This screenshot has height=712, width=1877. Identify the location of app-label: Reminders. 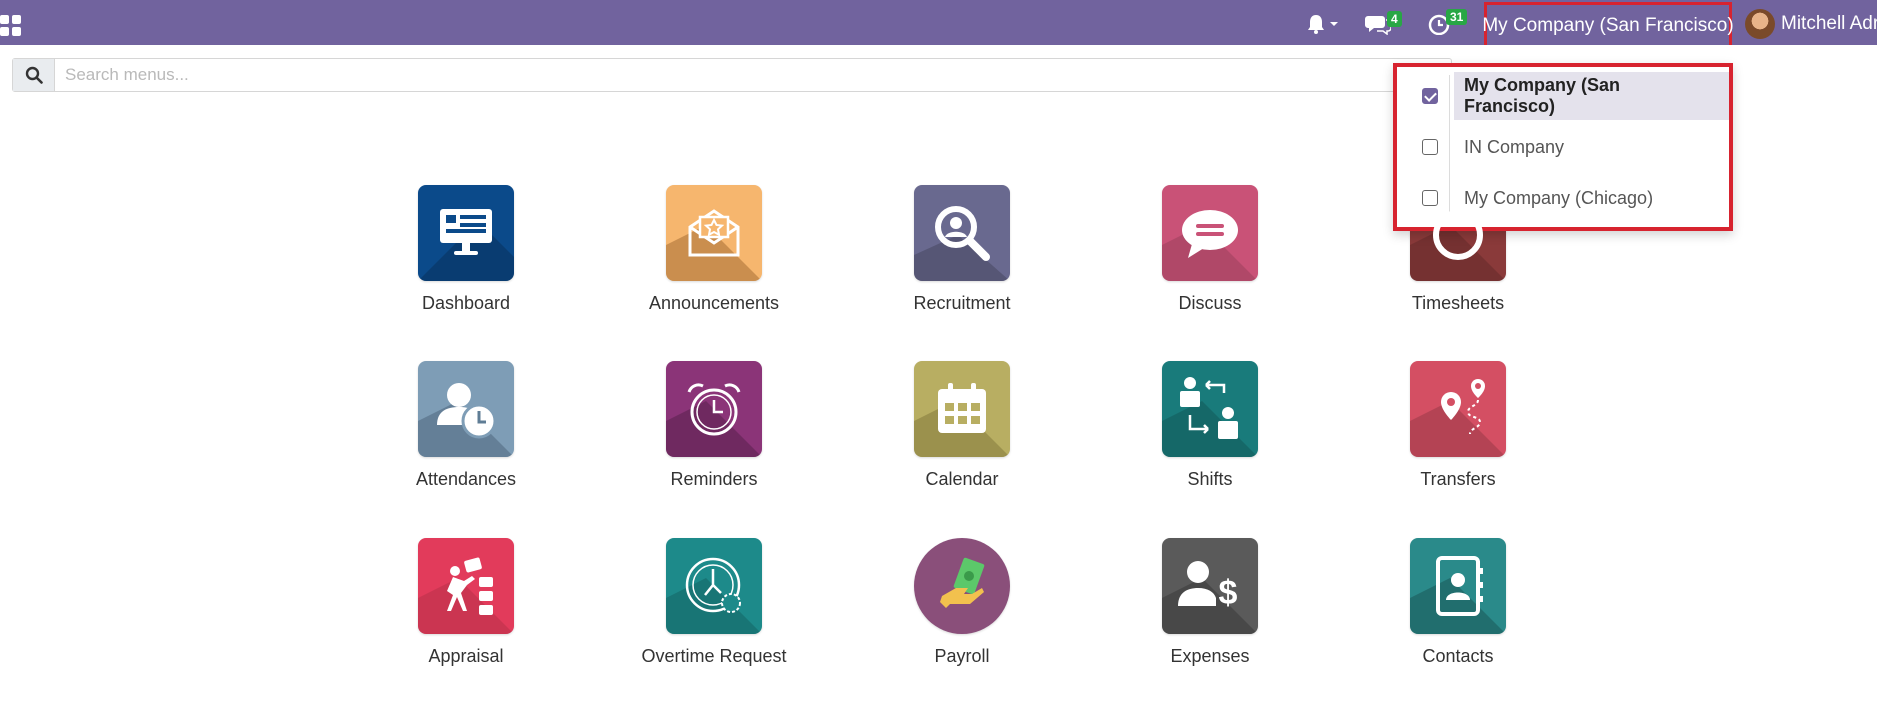
(714, 479).